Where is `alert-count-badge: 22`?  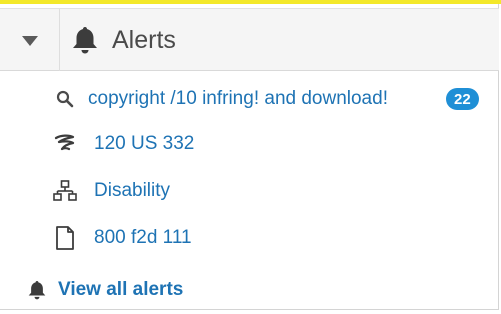
alert-count-badge: 22 is located at coordinates (462, 99).